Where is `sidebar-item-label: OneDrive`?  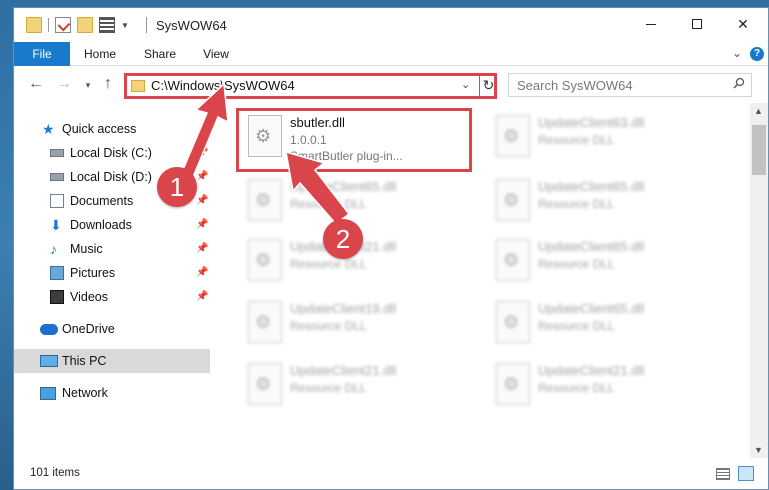
sidebar-item-label: OneDrive is located at coordinates (88, 329).